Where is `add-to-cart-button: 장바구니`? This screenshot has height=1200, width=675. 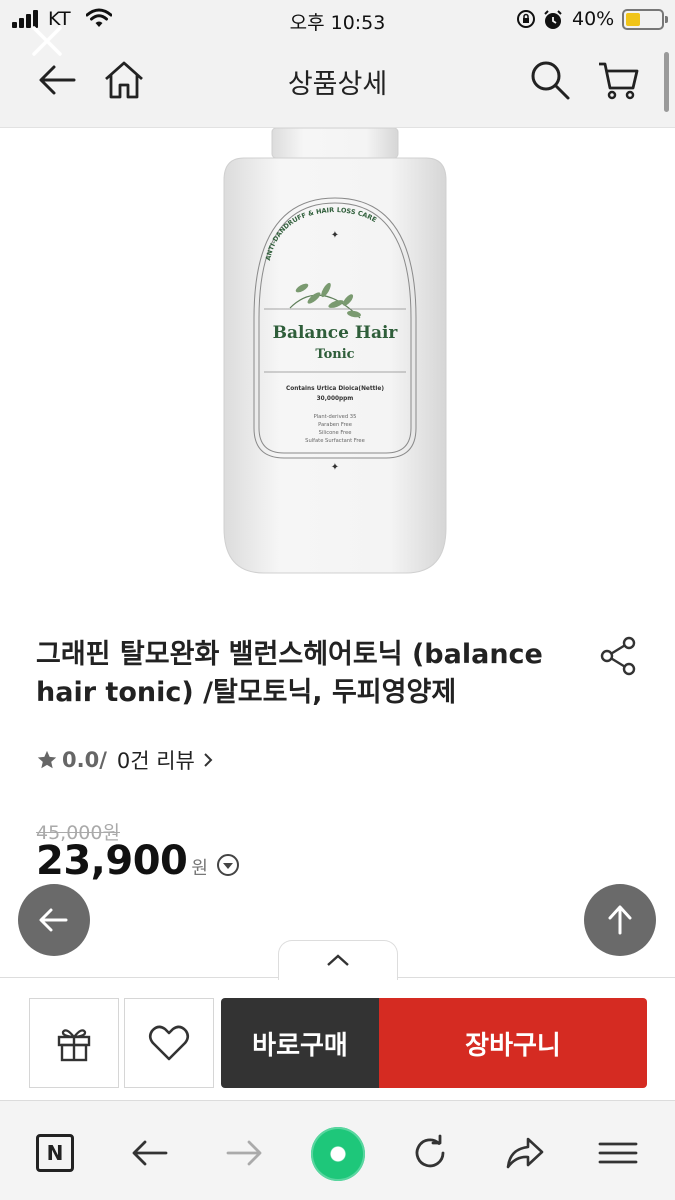
add-to-cart-button: 장바구니 is located at coordinates (513, 1043).